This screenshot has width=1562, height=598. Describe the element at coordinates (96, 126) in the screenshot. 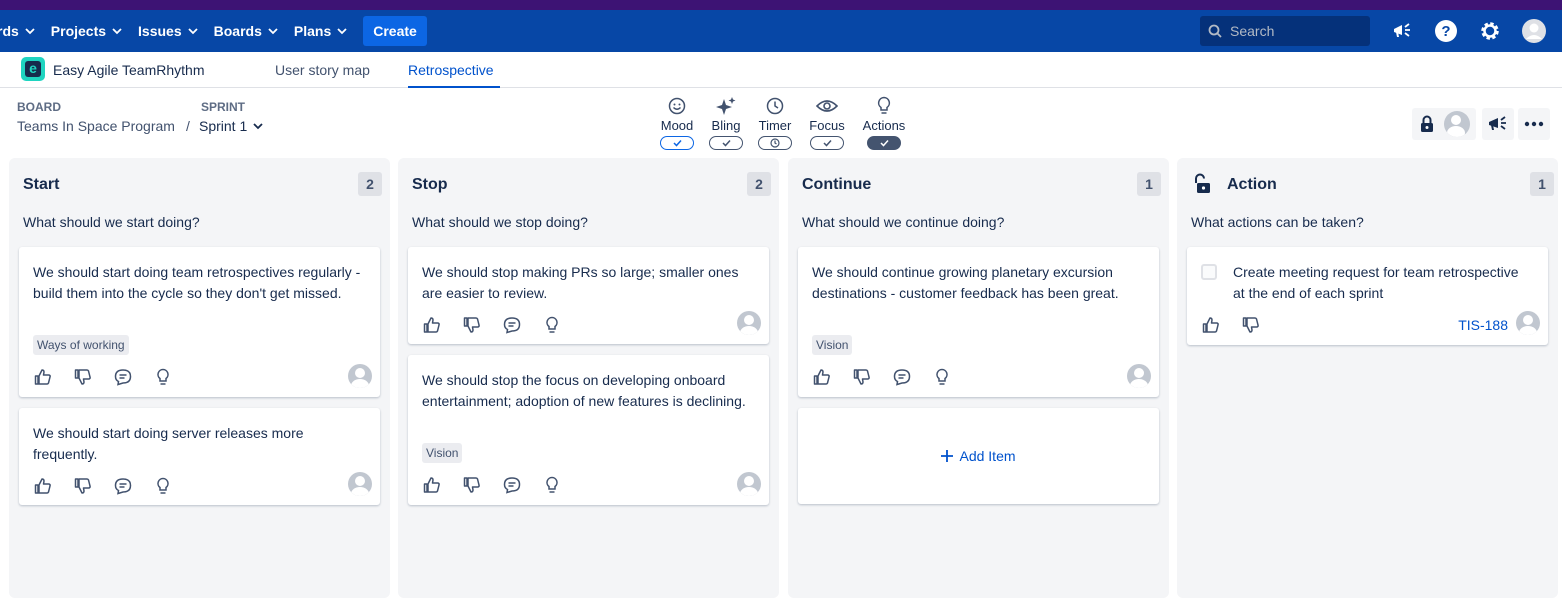

I see `board-link: Teams In Space Program` at that location.